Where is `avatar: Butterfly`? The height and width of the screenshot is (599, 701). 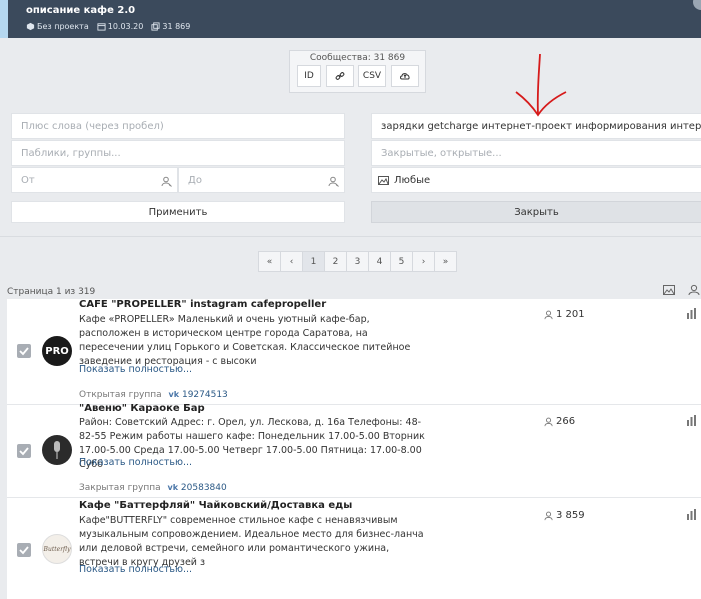
avatar: Butterfly is located at coordinates (57, 549).